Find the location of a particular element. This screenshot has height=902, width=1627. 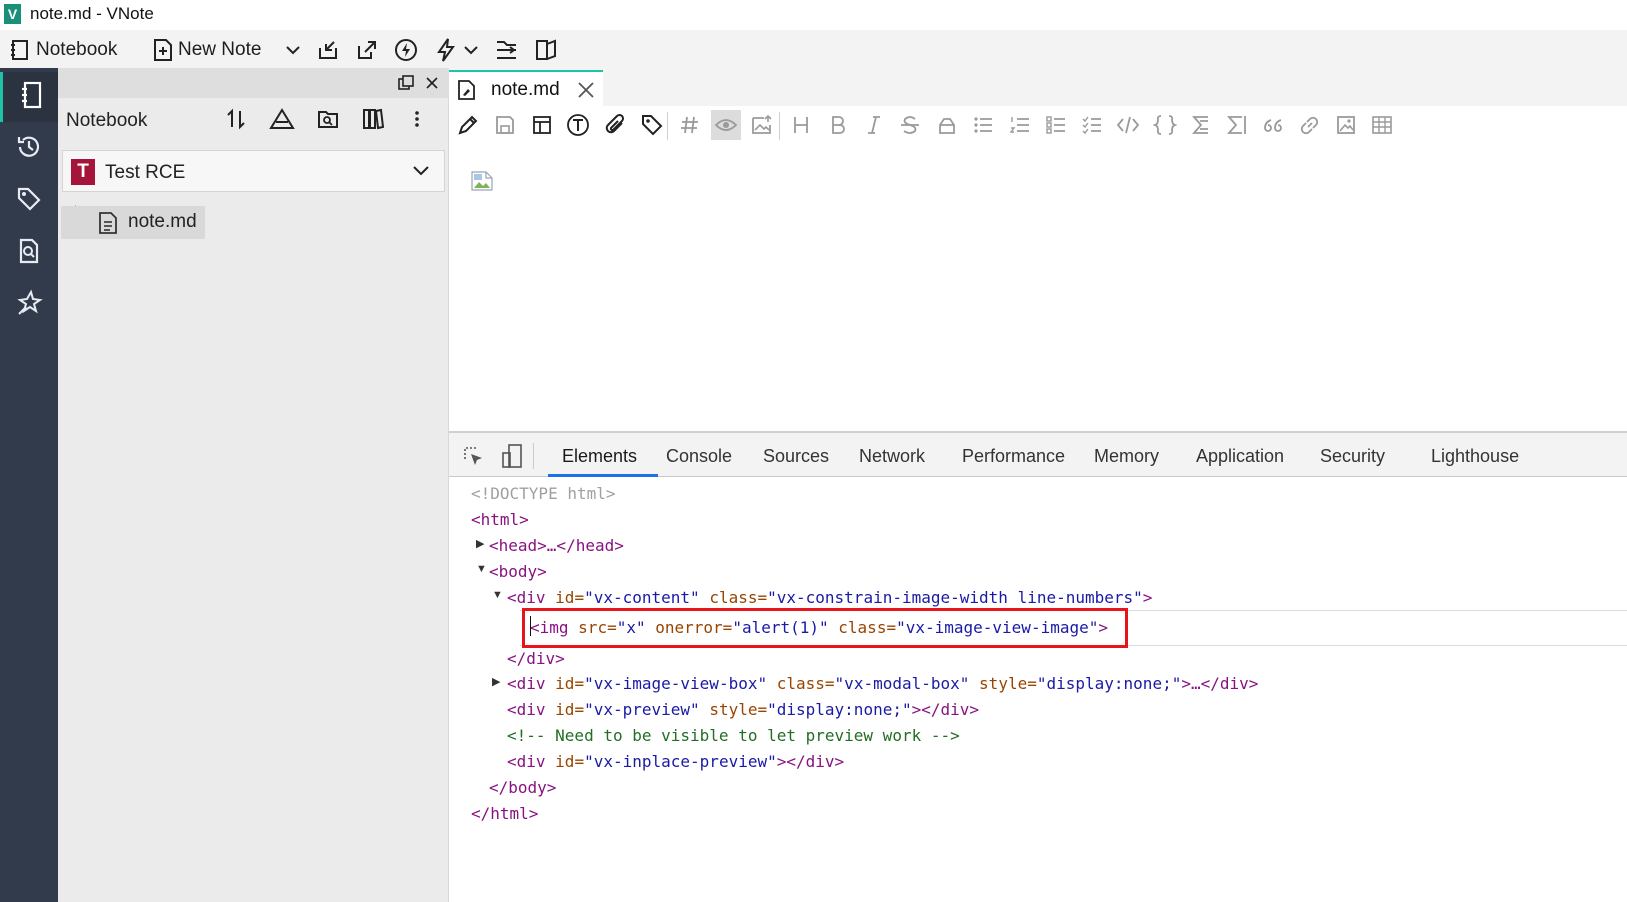

code-block-button is located at coordinates (1165, 125).